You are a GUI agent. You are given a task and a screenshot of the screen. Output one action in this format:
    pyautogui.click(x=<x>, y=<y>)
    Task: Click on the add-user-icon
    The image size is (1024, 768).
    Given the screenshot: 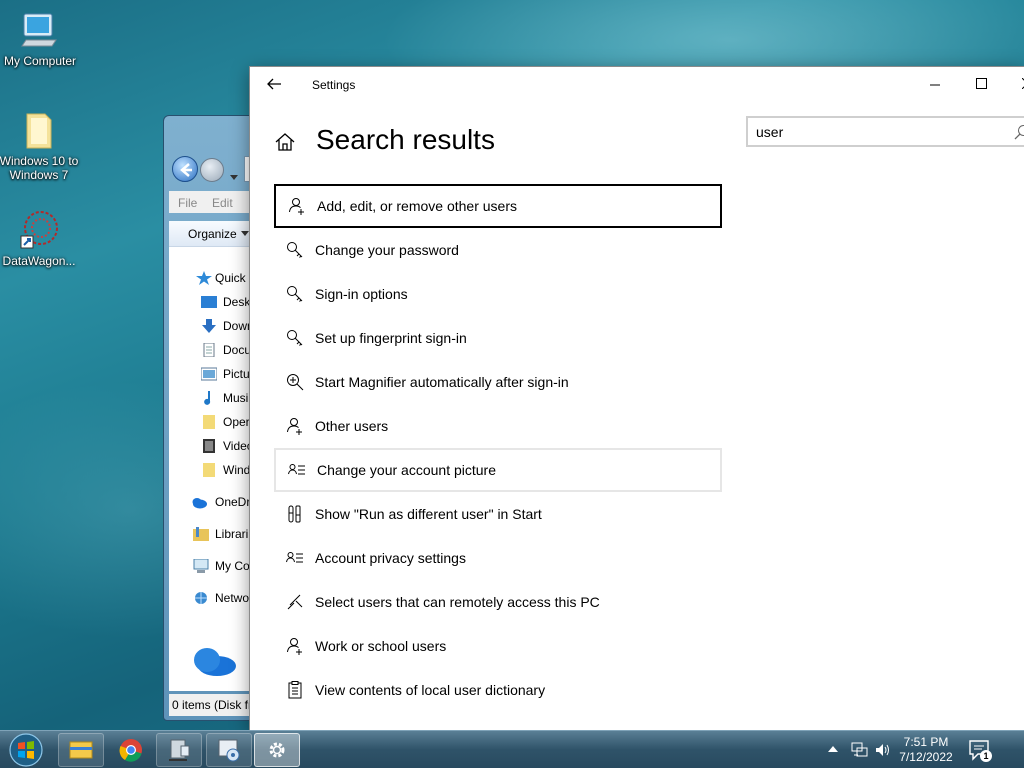 What is the action you would take?
    pyautogui.click(x=296, y=206)
    